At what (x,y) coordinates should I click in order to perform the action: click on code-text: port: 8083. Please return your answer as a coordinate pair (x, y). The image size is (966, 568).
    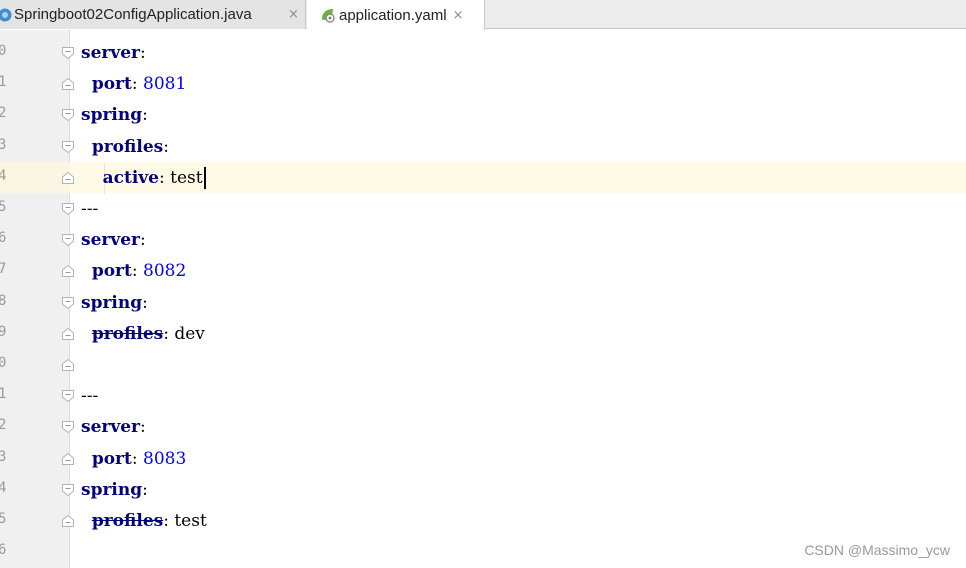
    Looking at the image, I should click on (133, 459).